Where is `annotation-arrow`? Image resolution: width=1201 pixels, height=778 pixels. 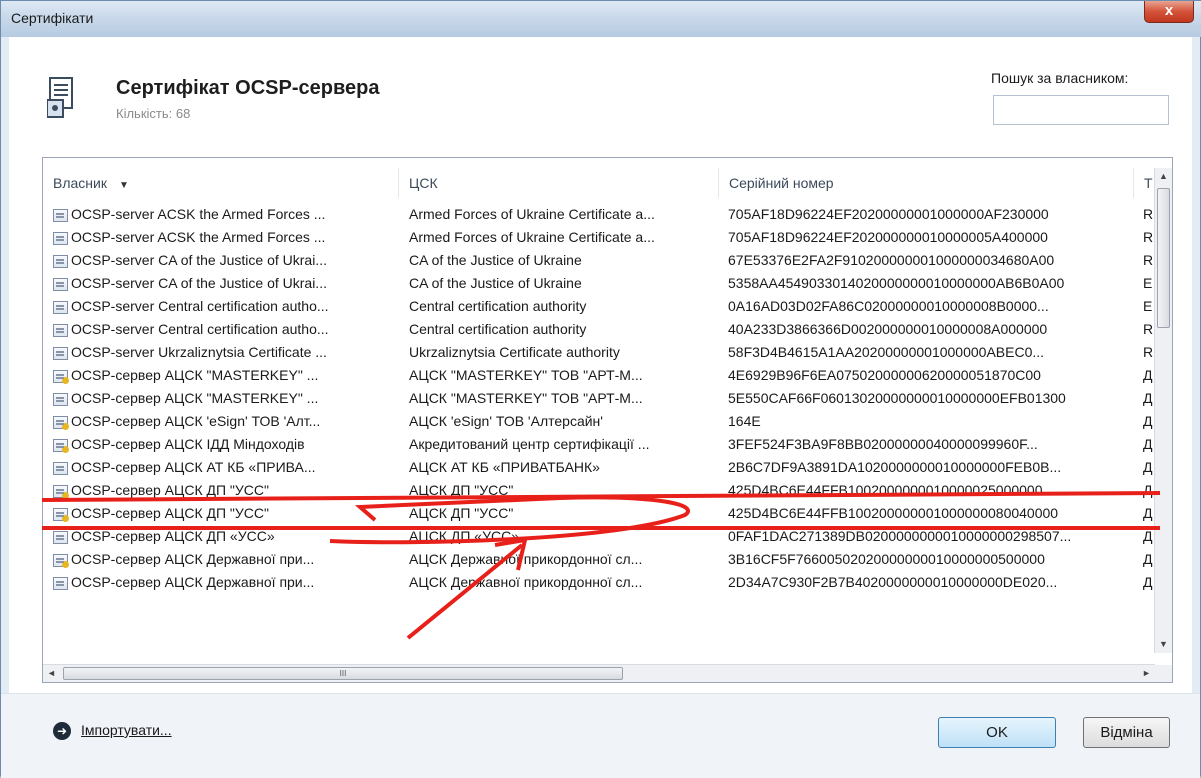 annotation-arrow is located at coordinates (465, 591).